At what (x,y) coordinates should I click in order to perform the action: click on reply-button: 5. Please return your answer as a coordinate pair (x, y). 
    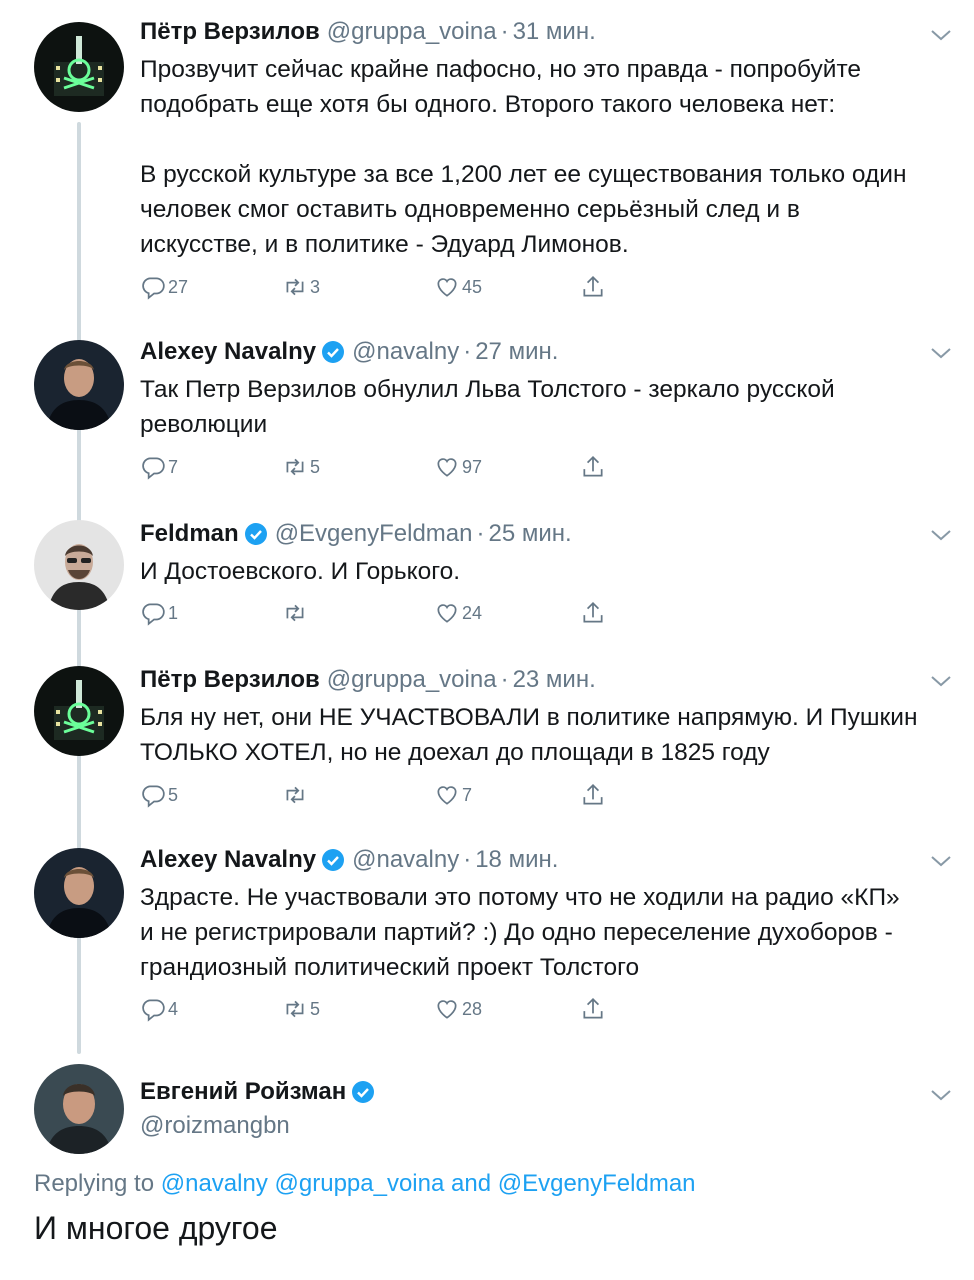
    Looking at the image, I should click on (159, 795).